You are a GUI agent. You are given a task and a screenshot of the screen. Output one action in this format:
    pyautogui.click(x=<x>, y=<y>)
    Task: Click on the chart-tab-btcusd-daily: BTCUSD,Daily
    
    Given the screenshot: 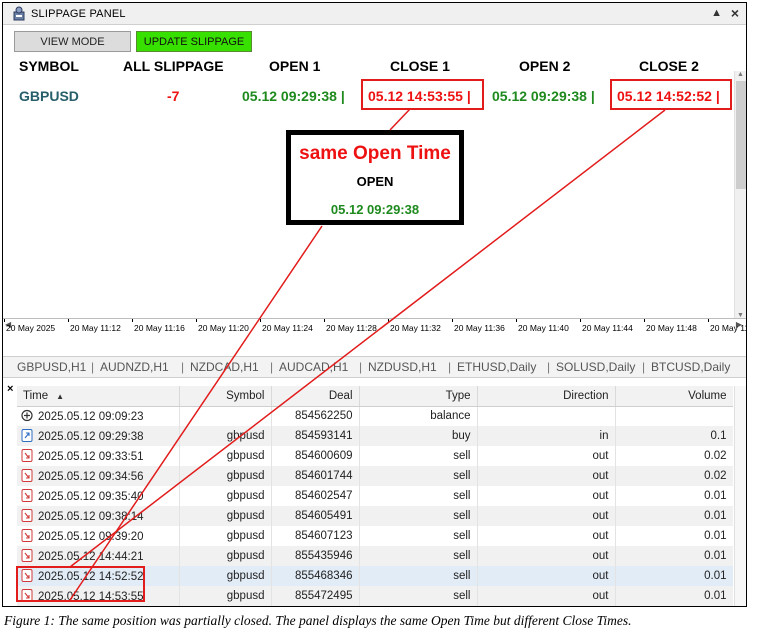 What is the action you would take?
    pyautogui.click(x=690, y=367)
    